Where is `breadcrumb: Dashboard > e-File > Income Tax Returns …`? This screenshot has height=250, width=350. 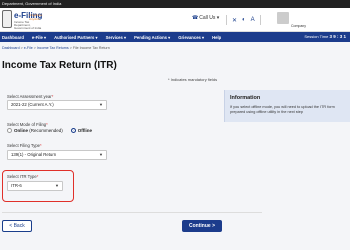 breadcrumb: Dashboard > e-File > Income Tax Returns … is located at coordinates (56, 48).